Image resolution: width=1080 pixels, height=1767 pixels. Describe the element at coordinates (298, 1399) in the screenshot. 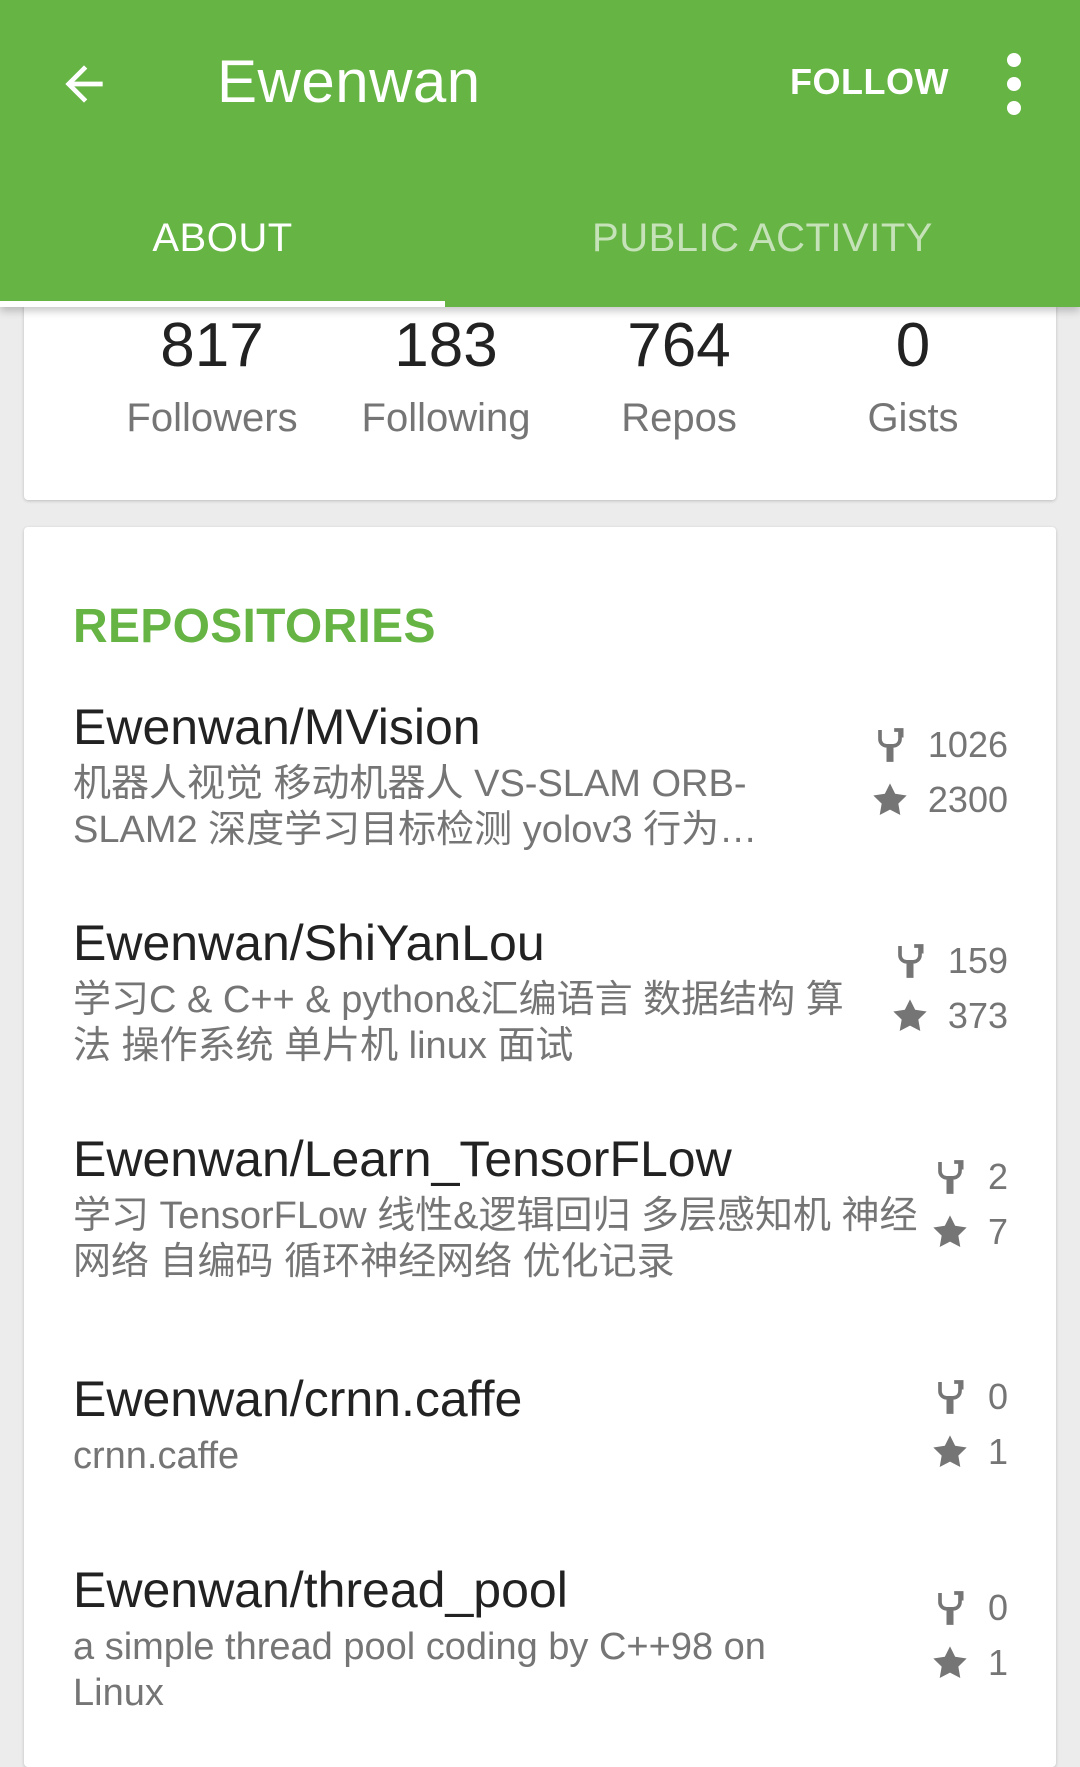

I see `repo-name: Ewenwan/crnn.caffe` at that location.